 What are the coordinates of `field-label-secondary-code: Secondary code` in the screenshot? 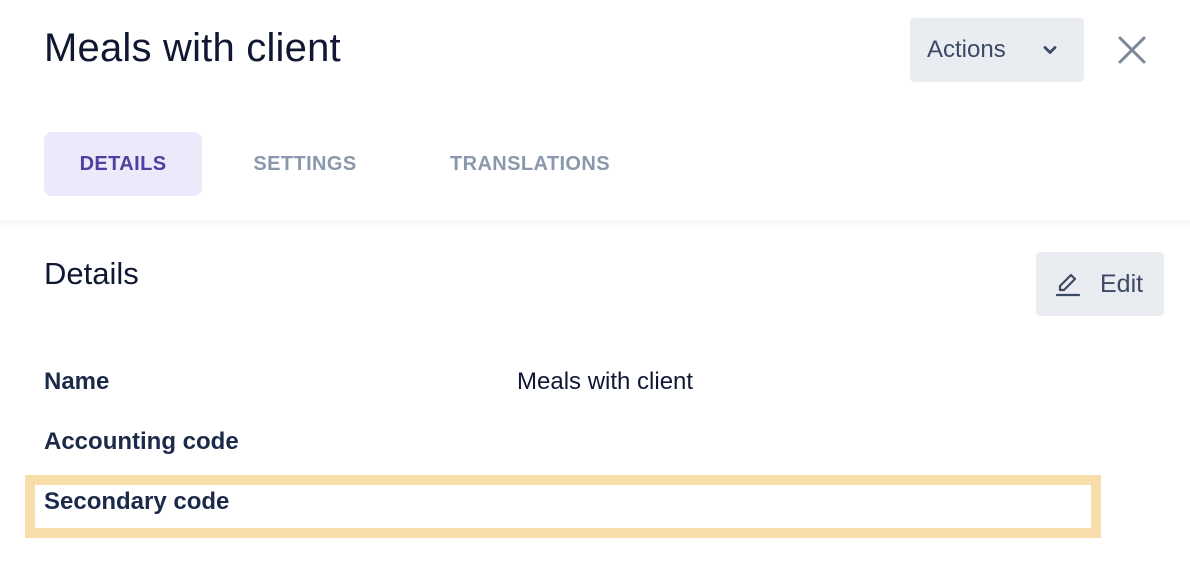 It's located at (137, 501).